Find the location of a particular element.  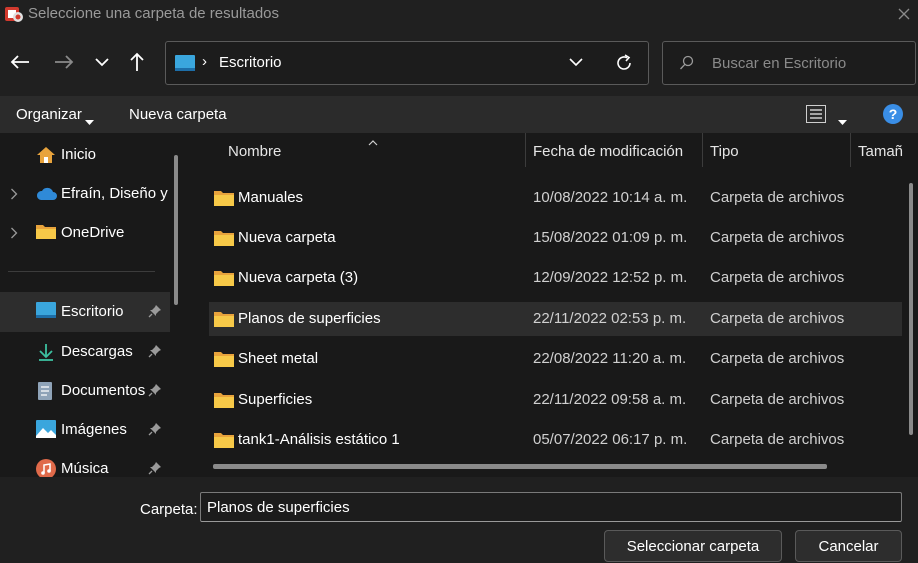

address-bar: › Escritorio is located at coordinates (407, 63).